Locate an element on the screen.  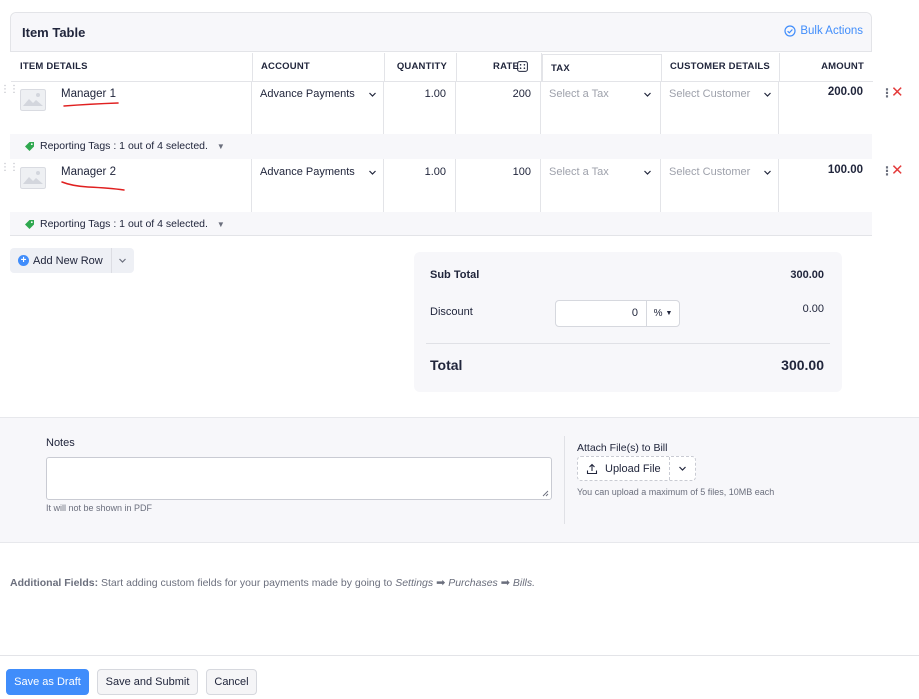
rate-value: 200 is located at coordinates (521, 94).